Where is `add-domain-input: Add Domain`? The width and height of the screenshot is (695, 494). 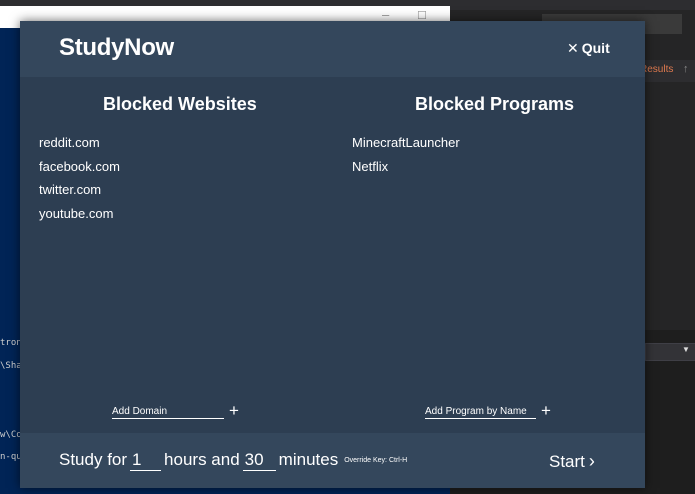
add-domain-input: Add Domain is located at coordinates (168, 413).